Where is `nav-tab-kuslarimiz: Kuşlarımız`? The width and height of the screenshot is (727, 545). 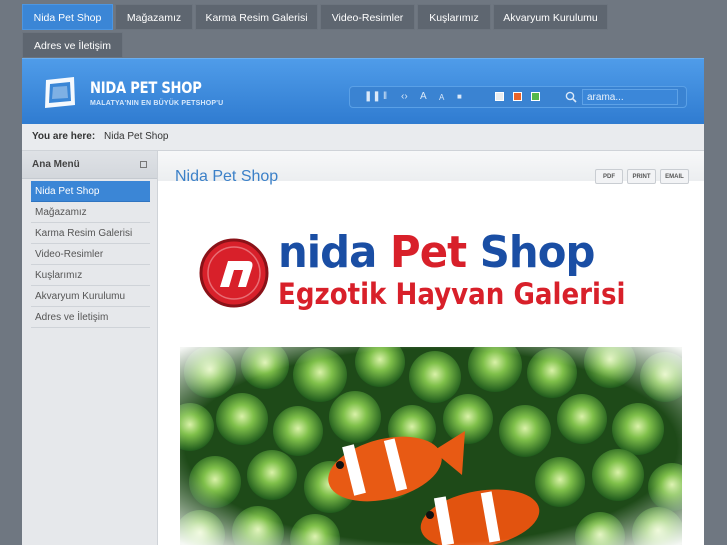 nav-tab-kuslarimiz: Kuşlarımız is located at coordinates (454, 17).